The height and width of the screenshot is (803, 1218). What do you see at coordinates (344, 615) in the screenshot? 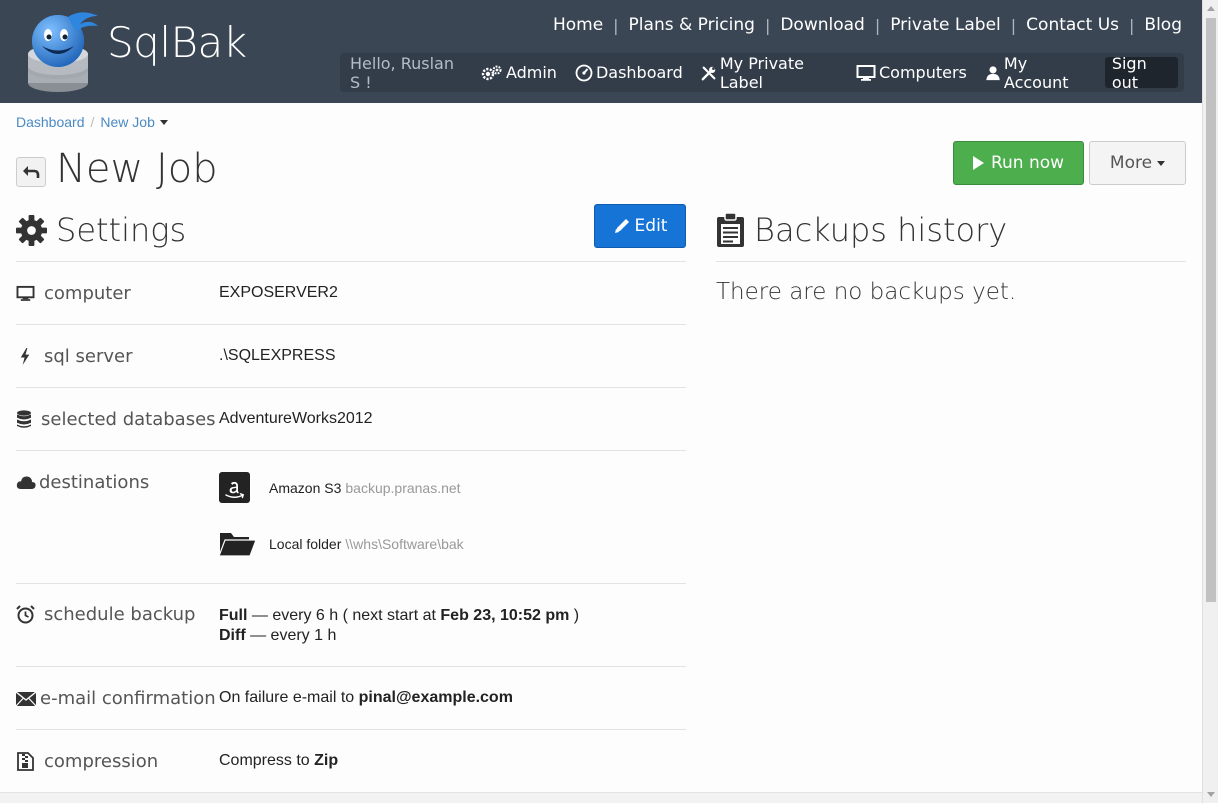
I see `schedule-full-text: — every 6 h ( next start at` at bounding box center [344, 615].